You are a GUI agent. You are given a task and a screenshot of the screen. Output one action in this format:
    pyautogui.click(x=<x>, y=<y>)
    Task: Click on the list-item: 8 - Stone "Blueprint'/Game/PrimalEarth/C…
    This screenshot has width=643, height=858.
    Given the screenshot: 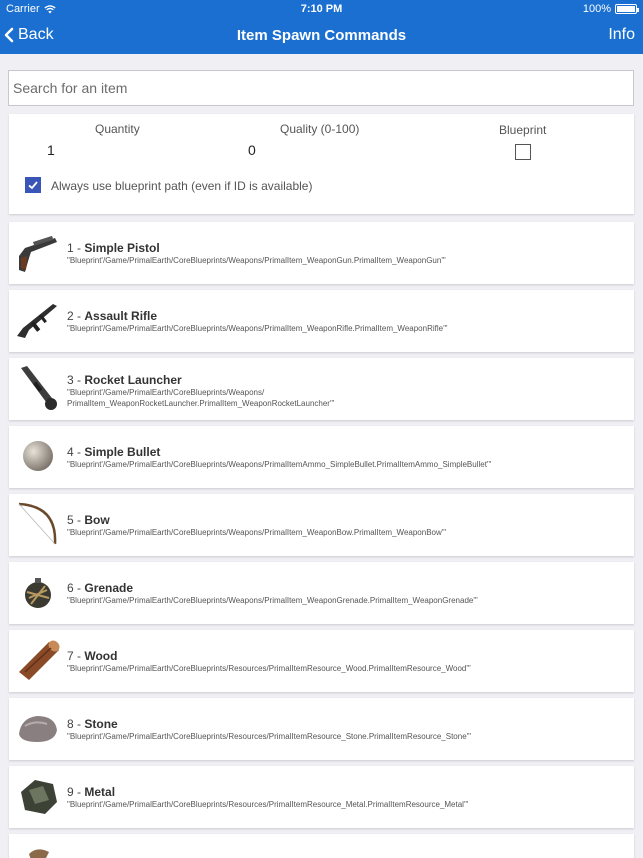 What is the action you would take?
    pyautogui.click(x=321, y=729)
    